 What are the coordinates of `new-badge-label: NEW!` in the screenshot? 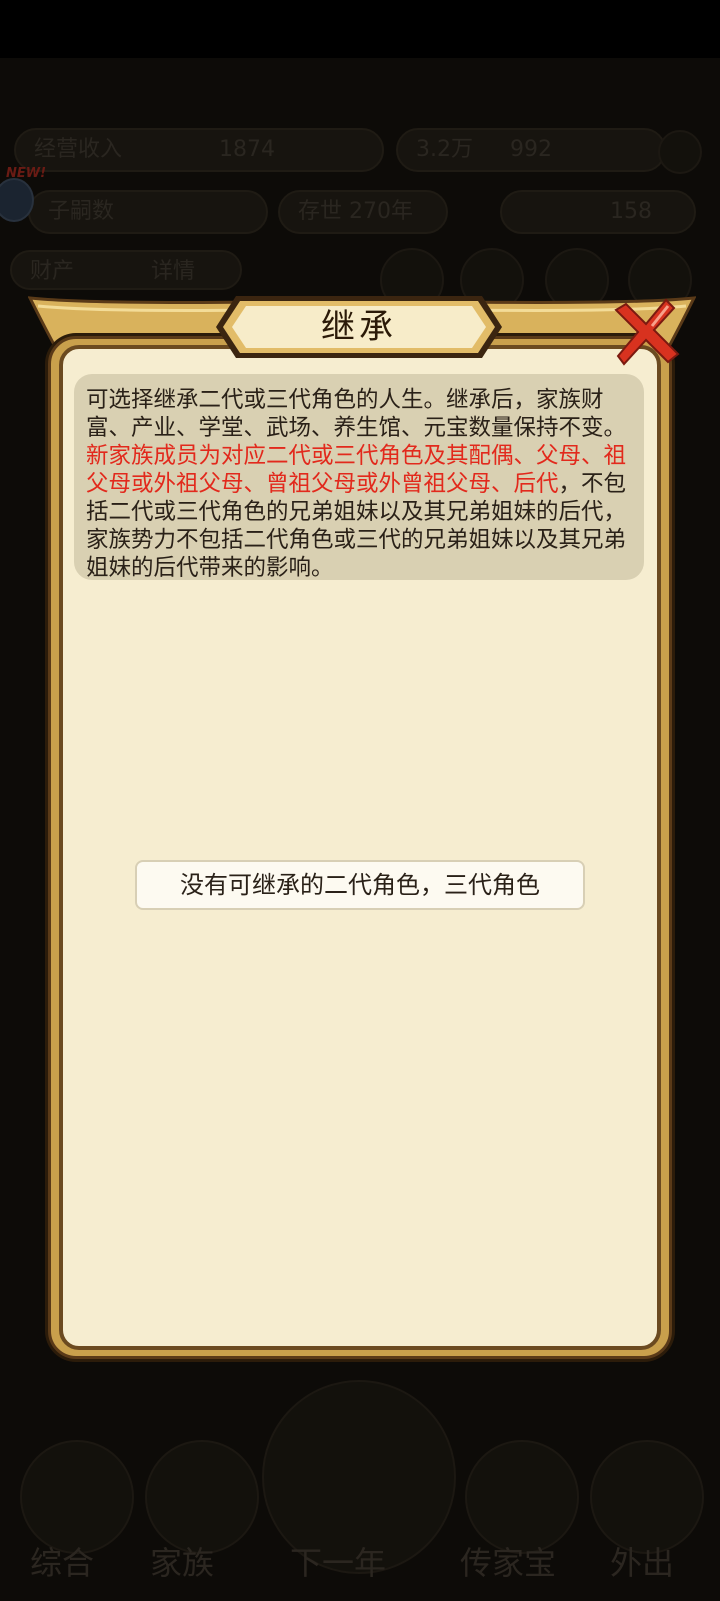 It's located at (26, 173).